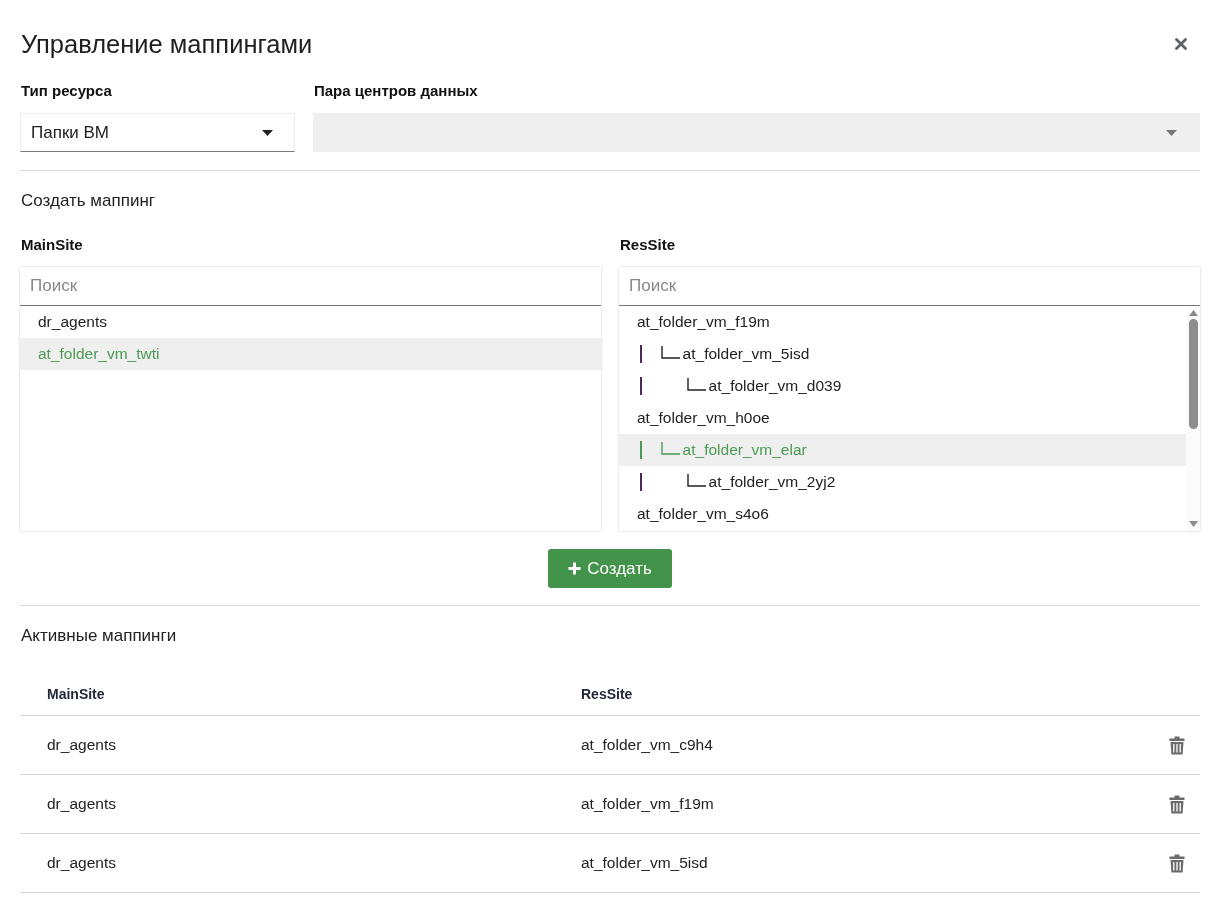  Describe the element at coordinates (52, 245) in the screenshot. I see `list-label: MainSite` at that location.